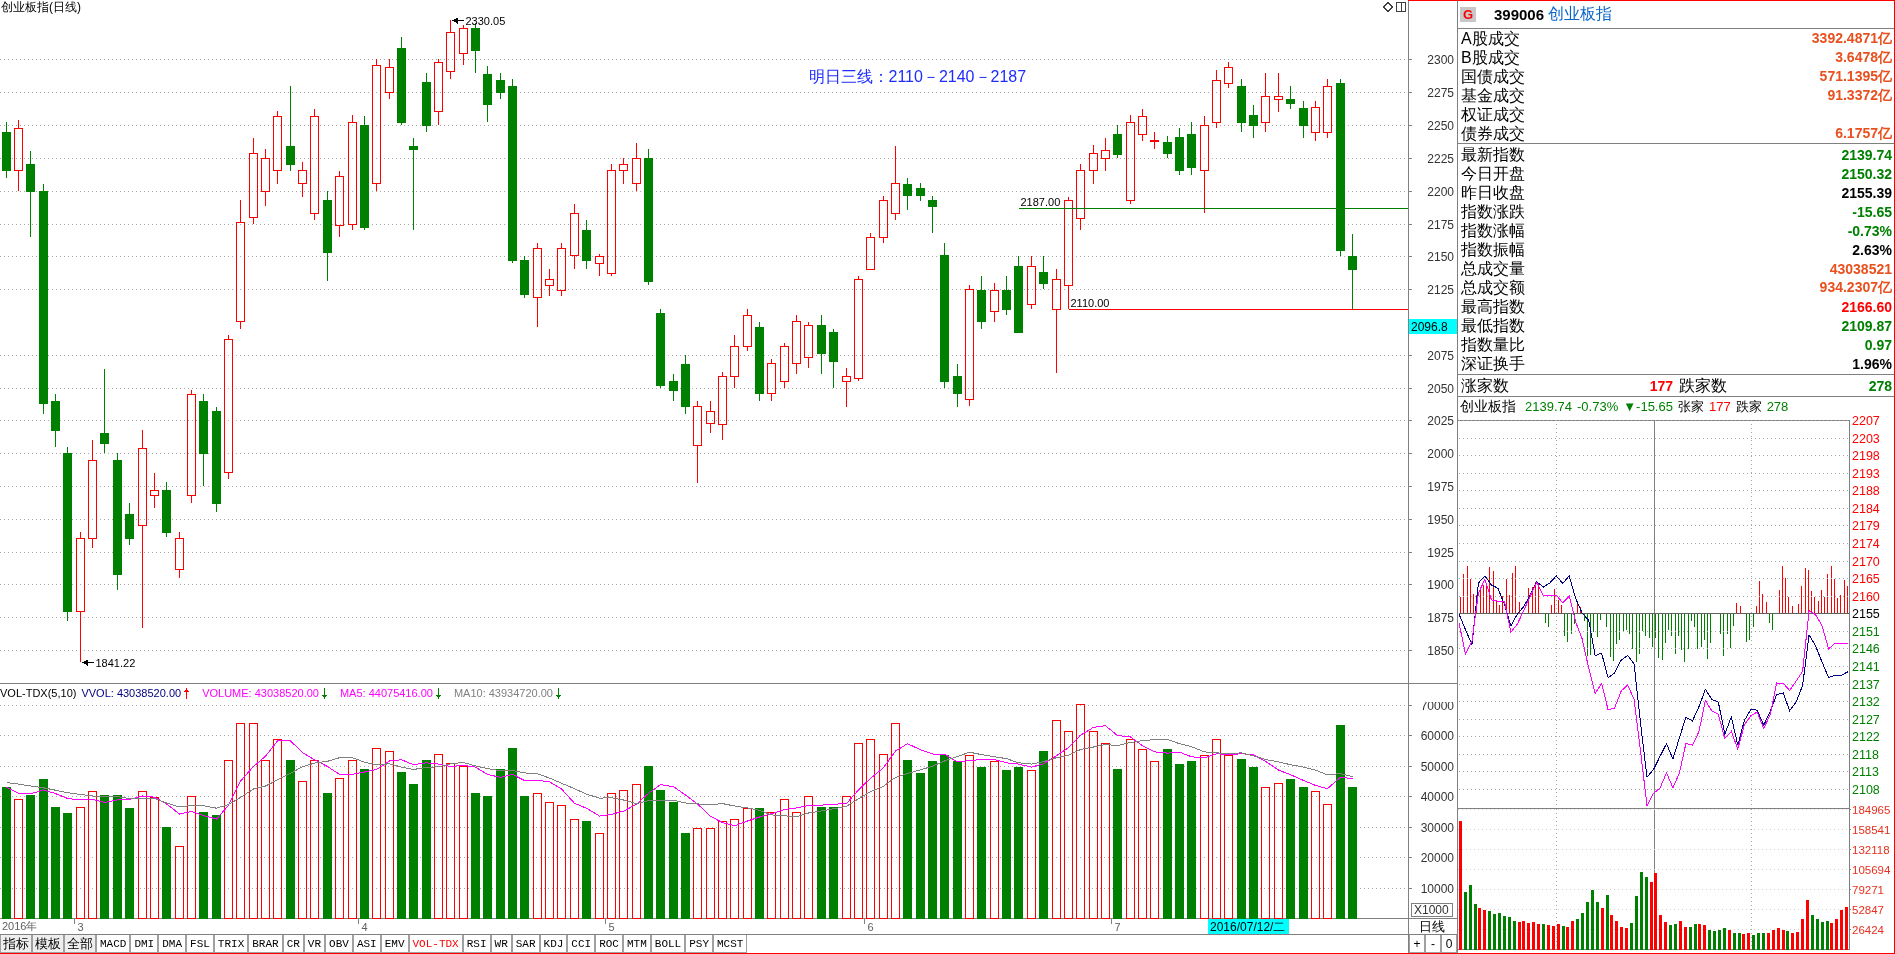 This screenshot has width=1895, height=954. What do you see at coordinates (1871, 849) in the screenshot?
I see `axis-label: 132118` at bounding box center [1871, 849].